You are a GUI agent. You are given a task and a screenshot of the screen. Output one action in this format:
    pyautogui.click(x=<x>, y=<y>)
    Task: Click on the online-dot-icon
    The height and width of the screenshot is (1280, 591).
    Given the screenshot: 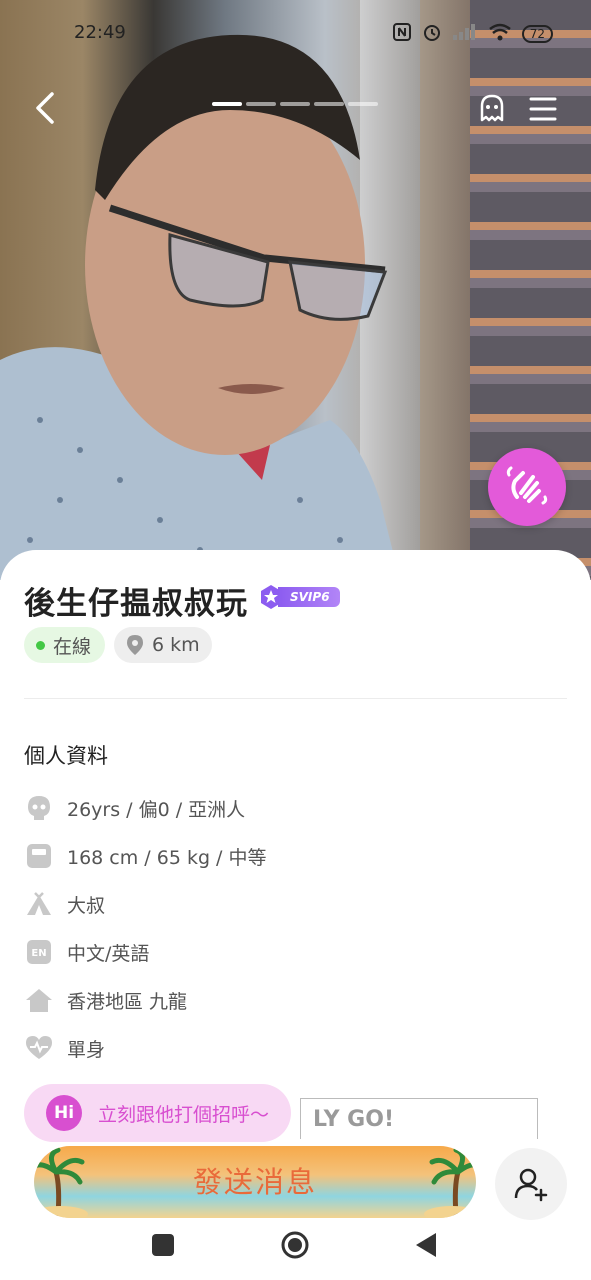 What is the action you would take?
    pyautogui.click(x=40, y=645)
    